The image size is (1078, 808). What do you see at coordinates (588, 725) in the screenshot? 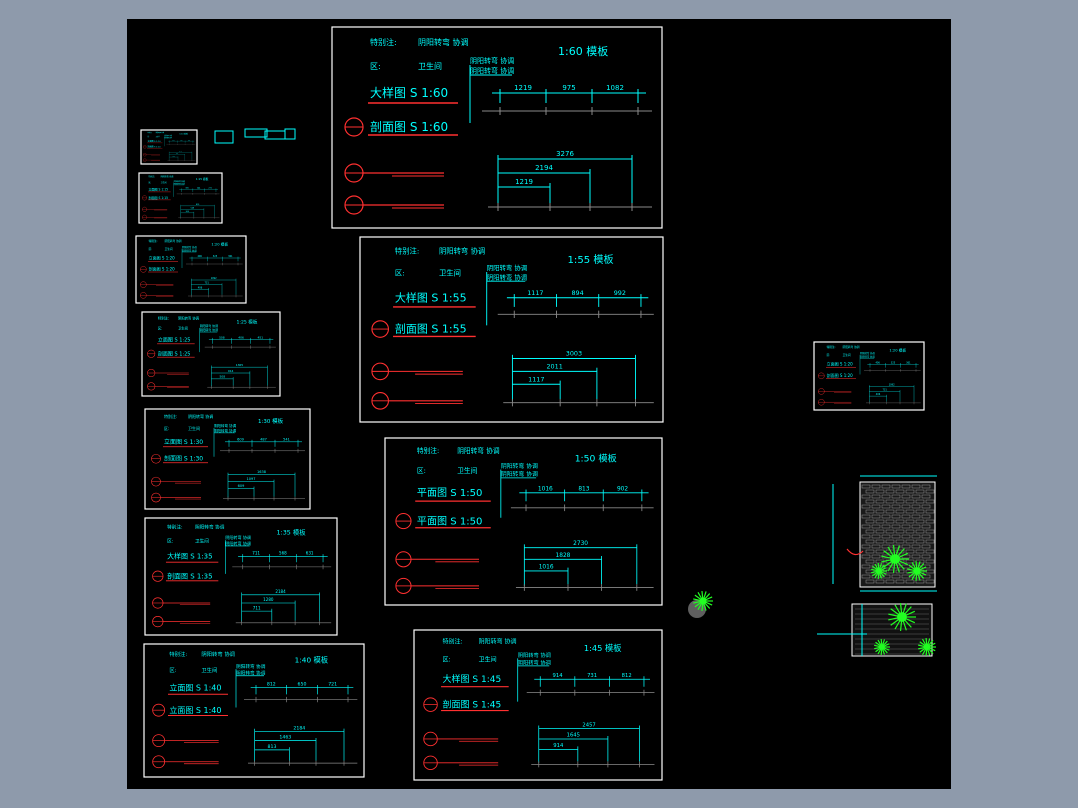
I see `dim-value: 2457` at bounding box center [588, 725].